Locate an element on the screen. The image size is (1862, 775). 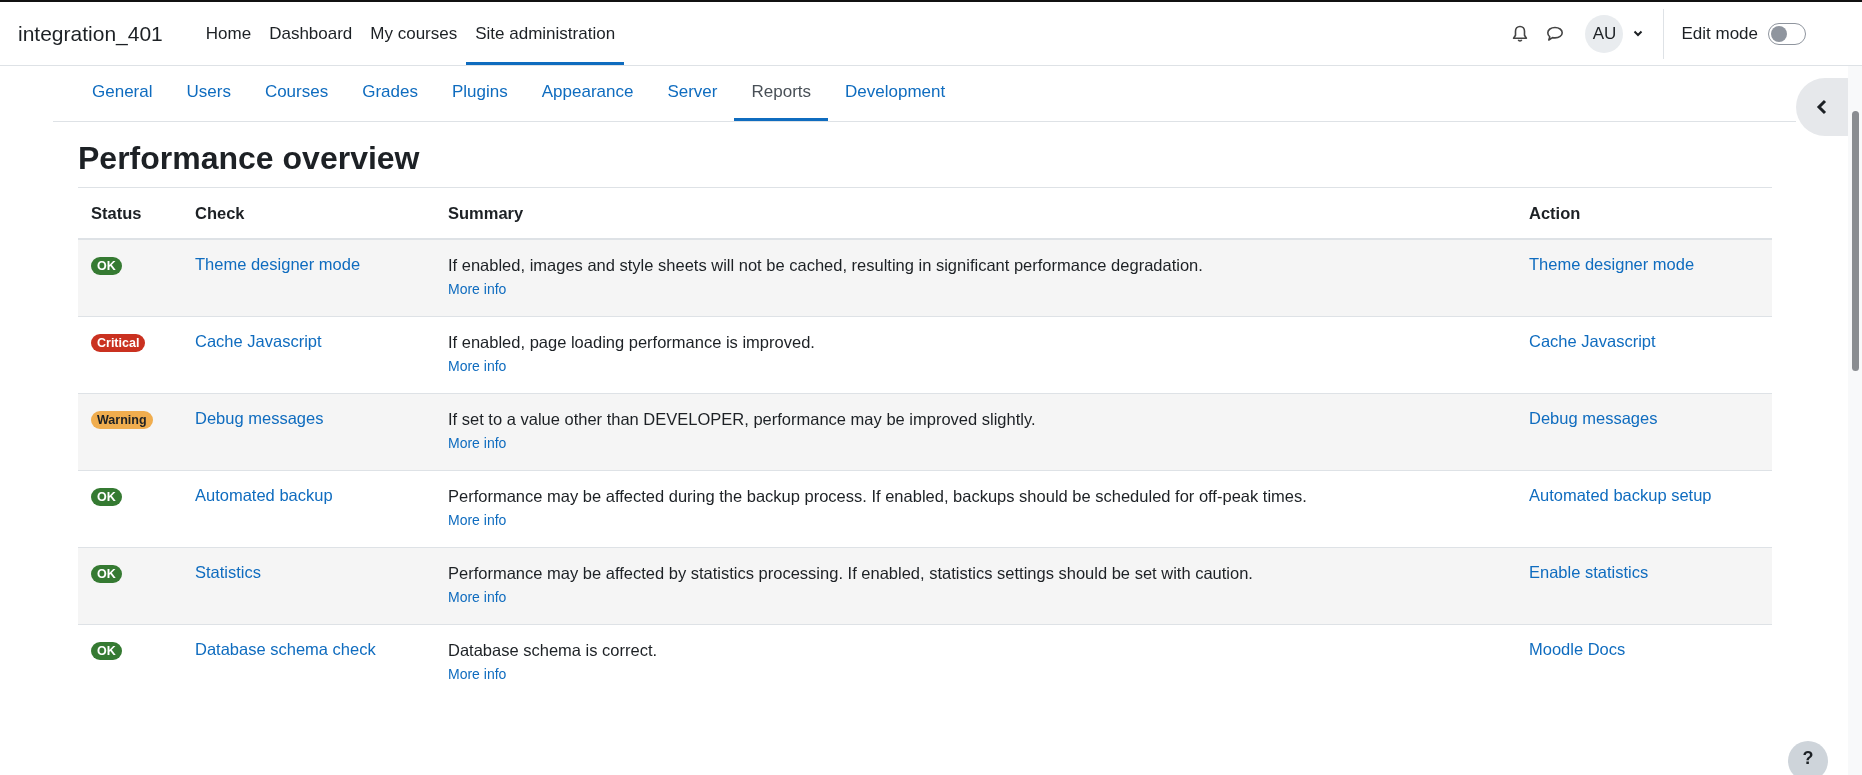
check-link: Cache Javascript is located at coordinates (258, 341).